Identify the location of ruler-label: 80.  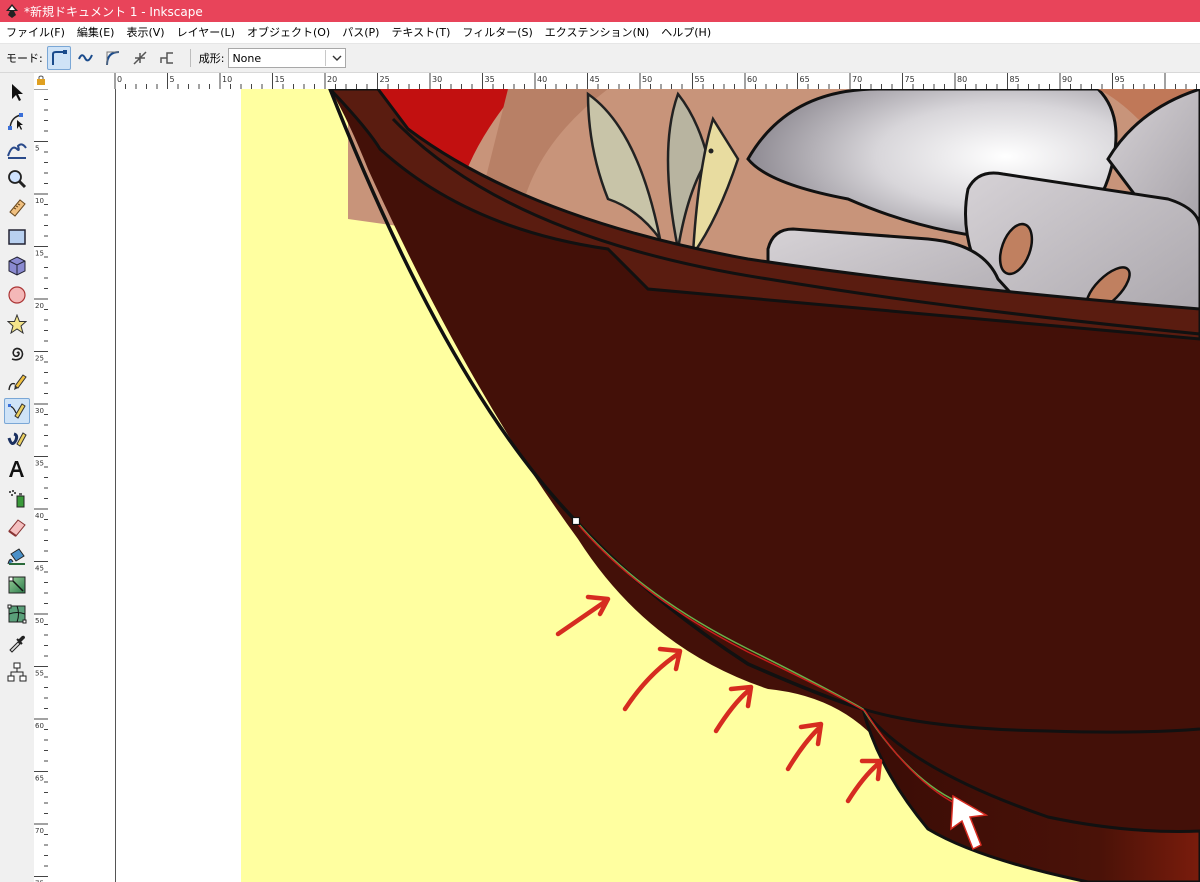
(962, 79).